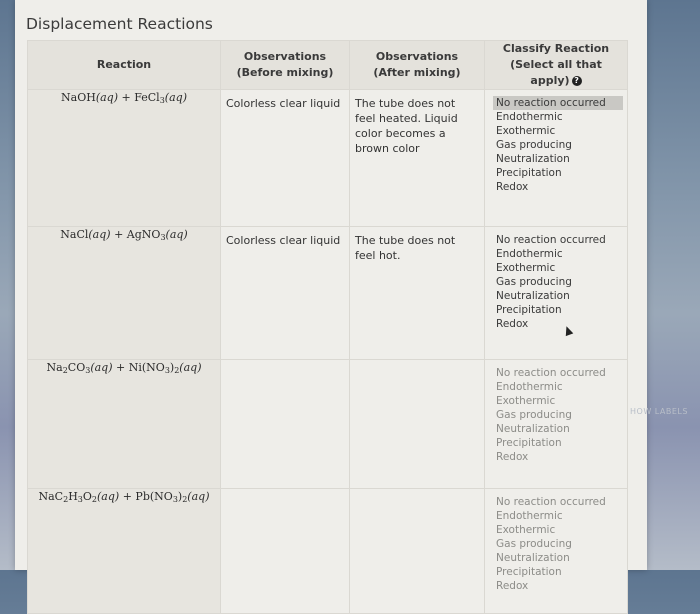 This screenshot has width=700, height=614. What do you see at coordinates (154, 496) in the screenshot?
I see `reactant-b: Pb(NO` at bounding box center [154, 496].